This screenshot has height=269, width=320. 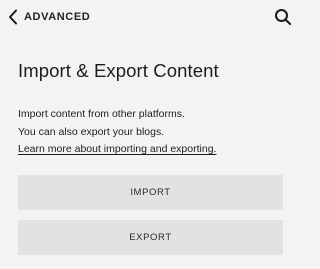 I want to click on page-title: Import & Export Content, so click(x=118, y=70).